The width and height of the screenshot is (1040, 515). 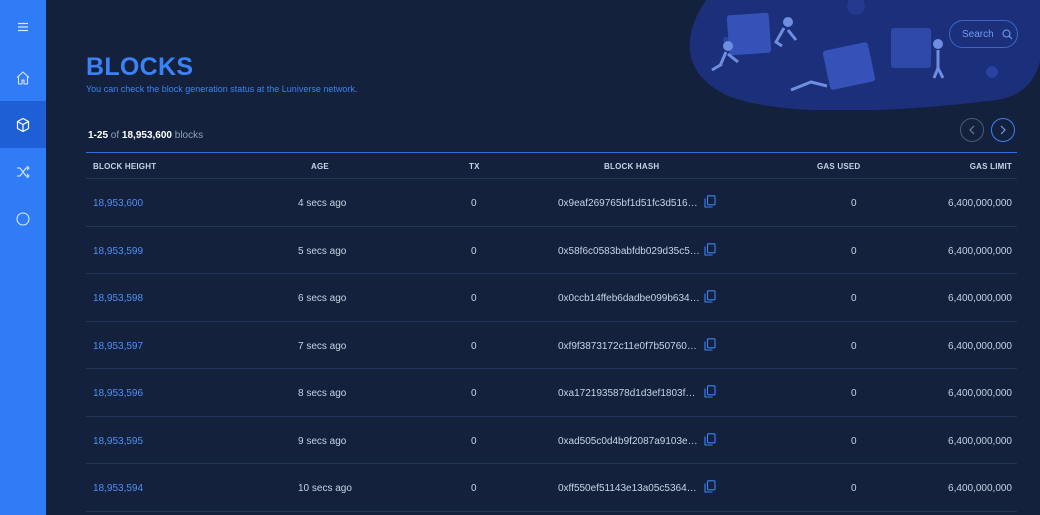 I want to click on search-button: Search, so click(x=983, y=34).